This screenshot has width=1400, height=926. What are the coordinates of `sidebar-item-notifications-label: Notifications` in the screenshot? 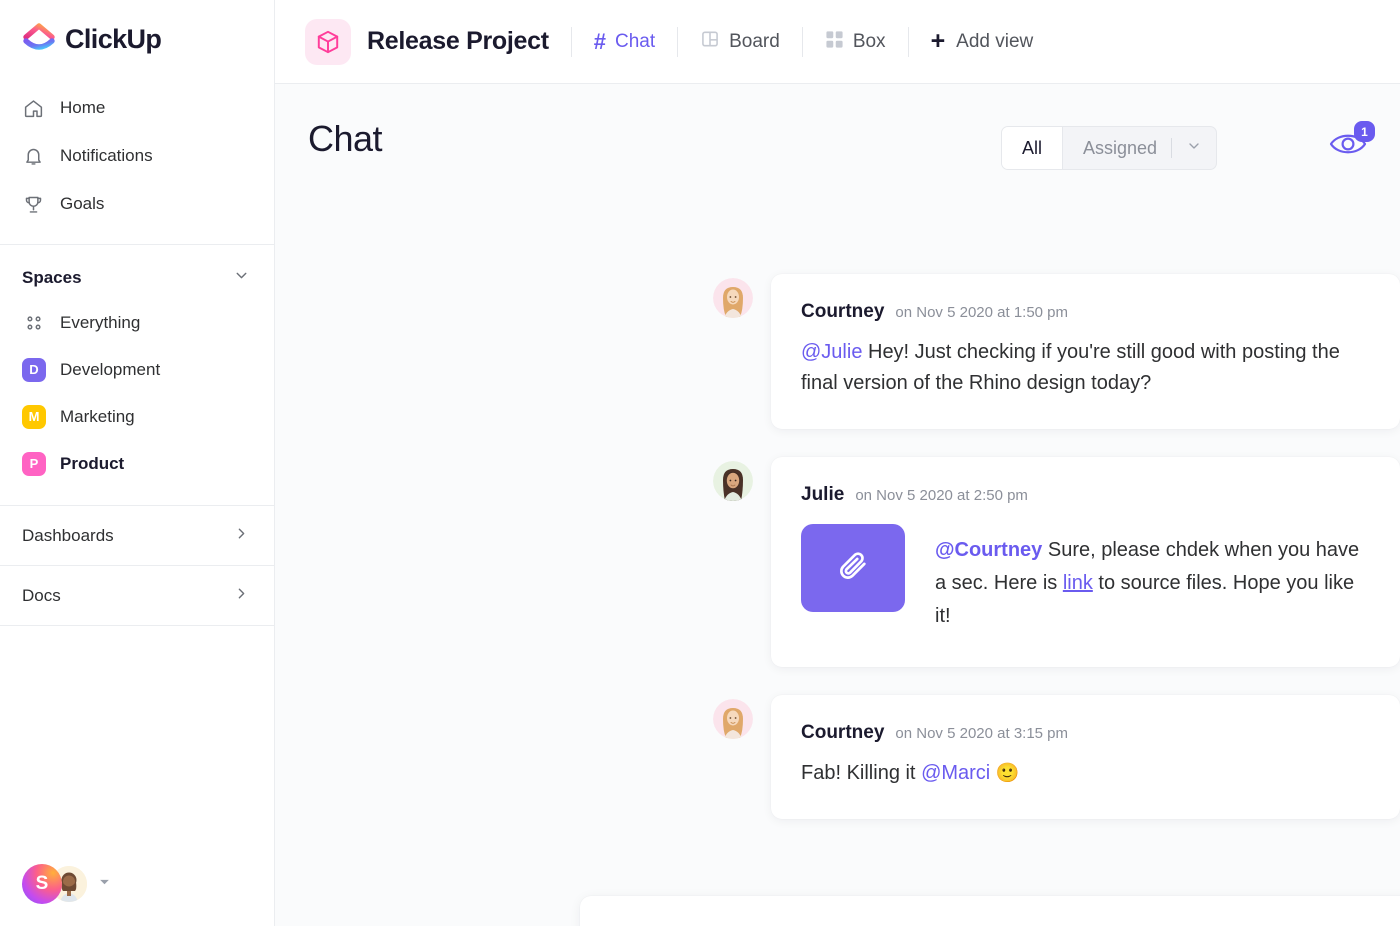 It's located at (106, 155).